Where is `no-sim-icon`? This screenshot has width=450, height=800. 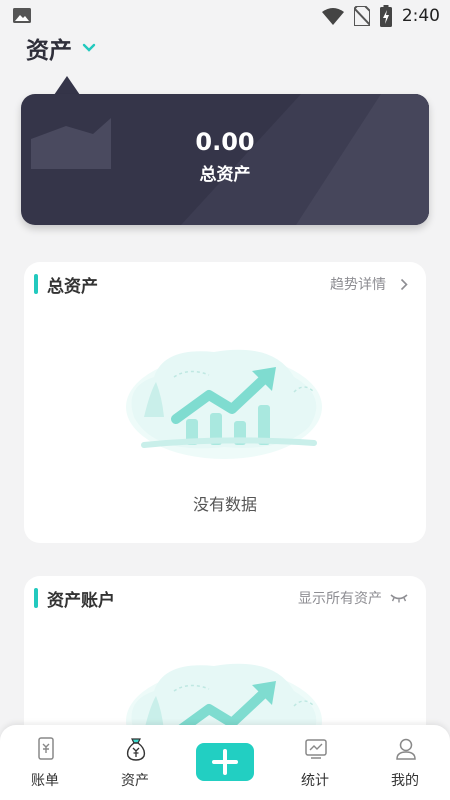 no-sim-icon is located at coordinates (361, 16).